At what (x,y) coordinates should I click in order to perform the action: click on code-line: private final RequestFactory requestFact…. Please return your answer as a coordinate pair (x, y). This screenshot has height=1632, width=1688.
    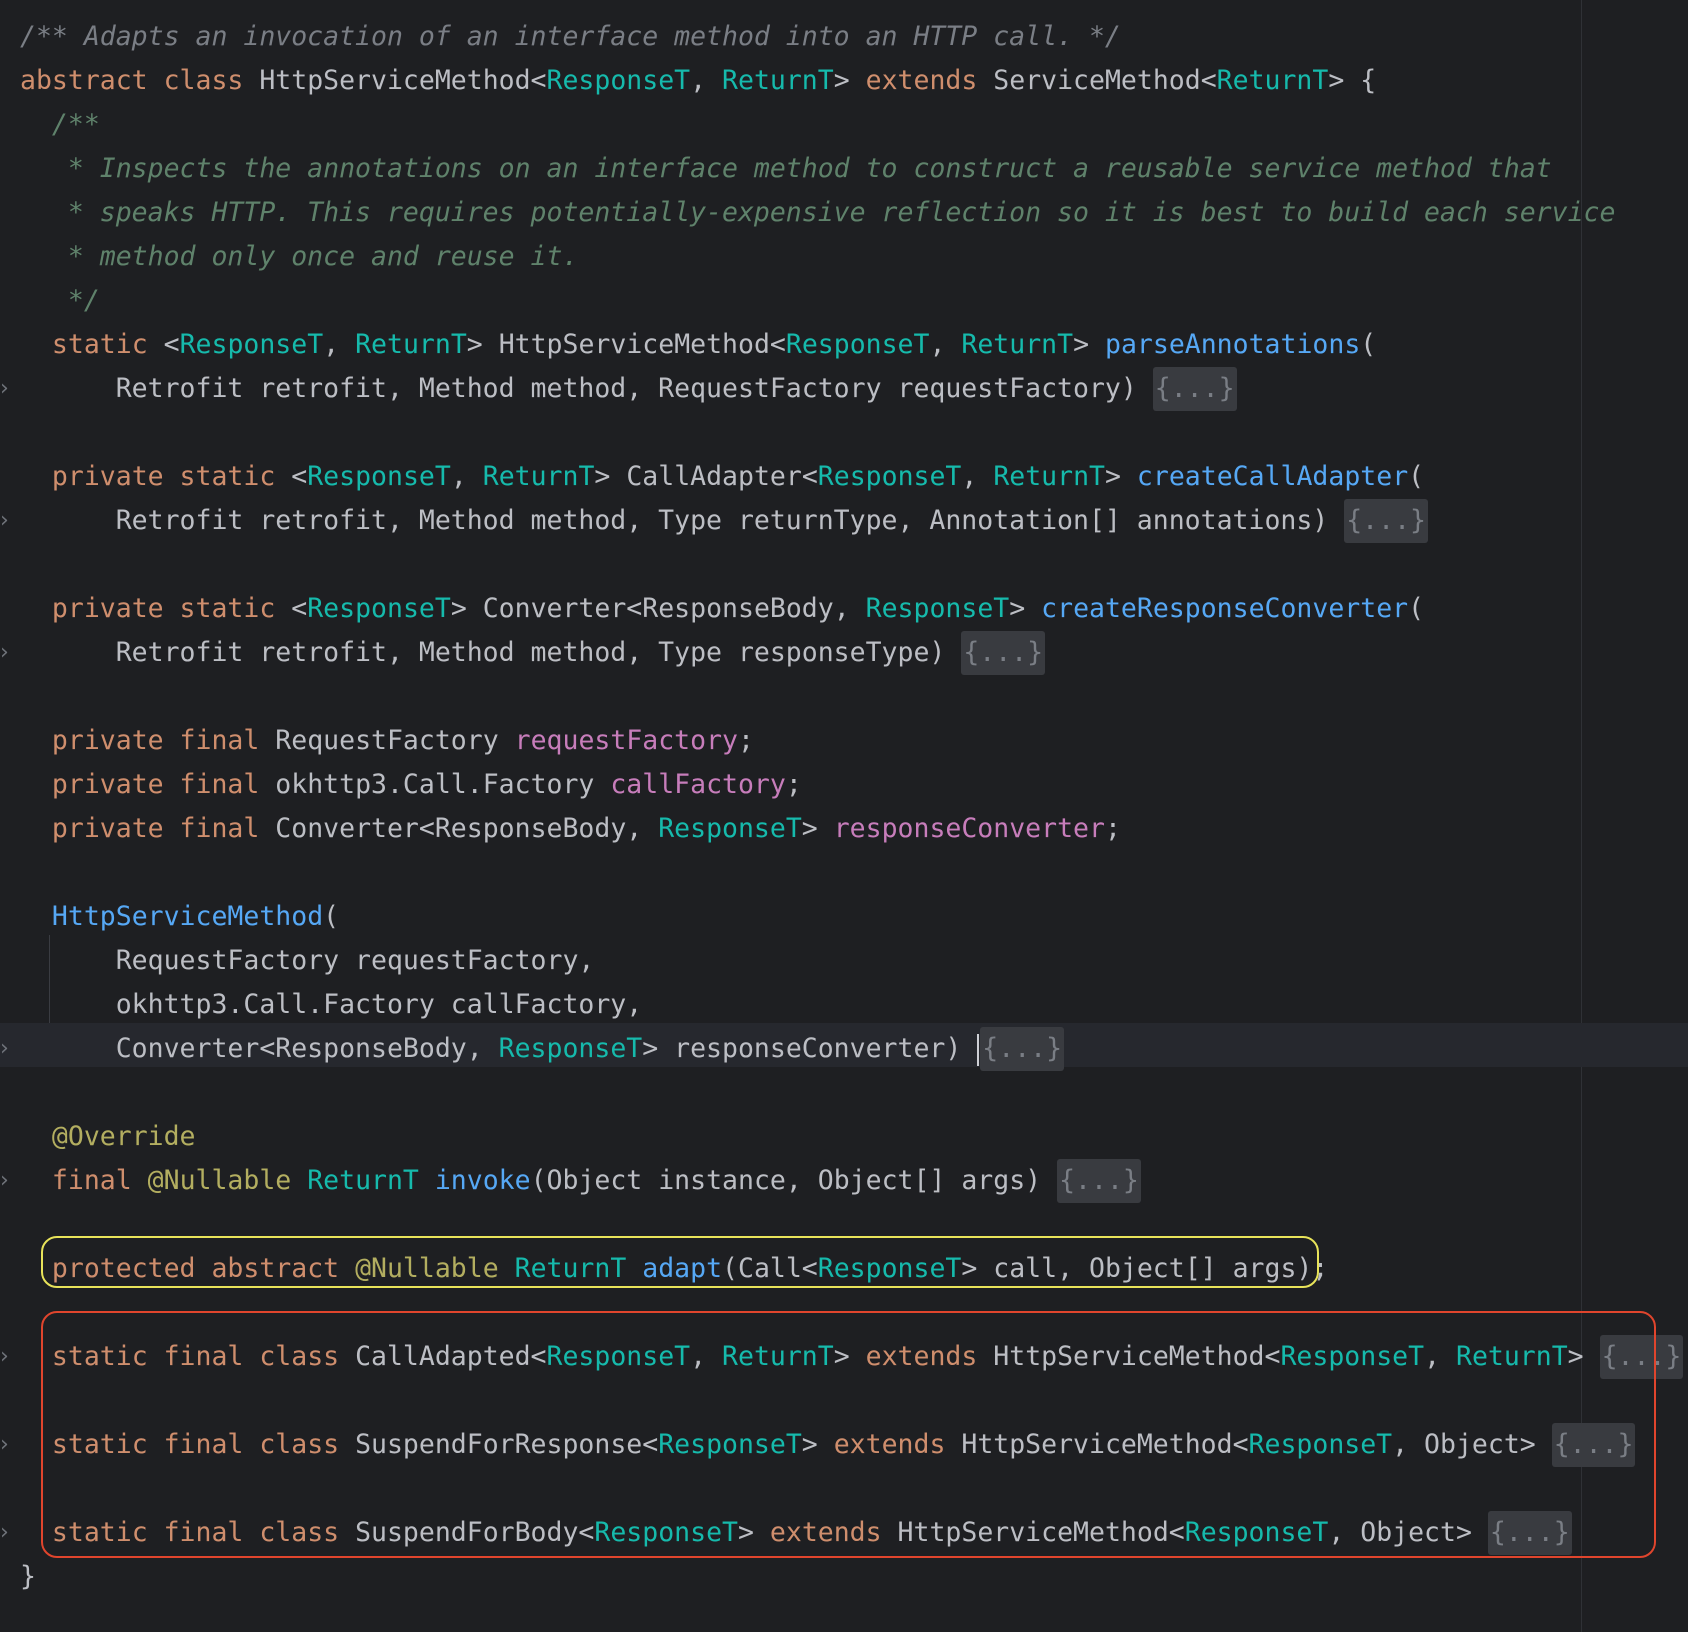
    Looking at the image, I should click on (387, 741).